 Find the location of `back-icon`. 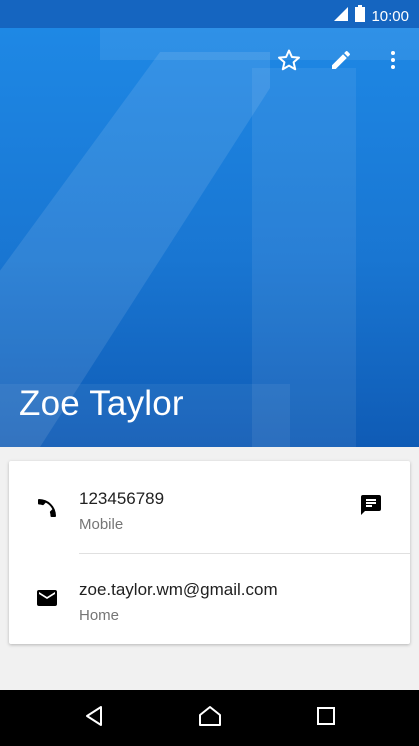

back-icon is located at coordinates (94, 718).